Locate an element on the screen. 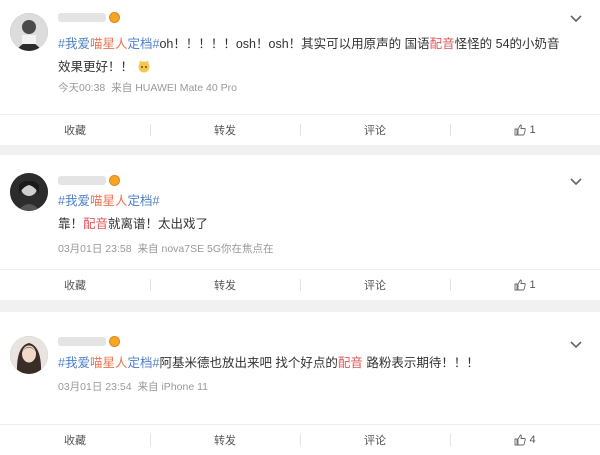 Image resolution: width=600 pixels, height=455 pixels. post-meta: 今天00:38 来自 HUAWEI Mate 40 Pro is located at coordinates (147, 87).